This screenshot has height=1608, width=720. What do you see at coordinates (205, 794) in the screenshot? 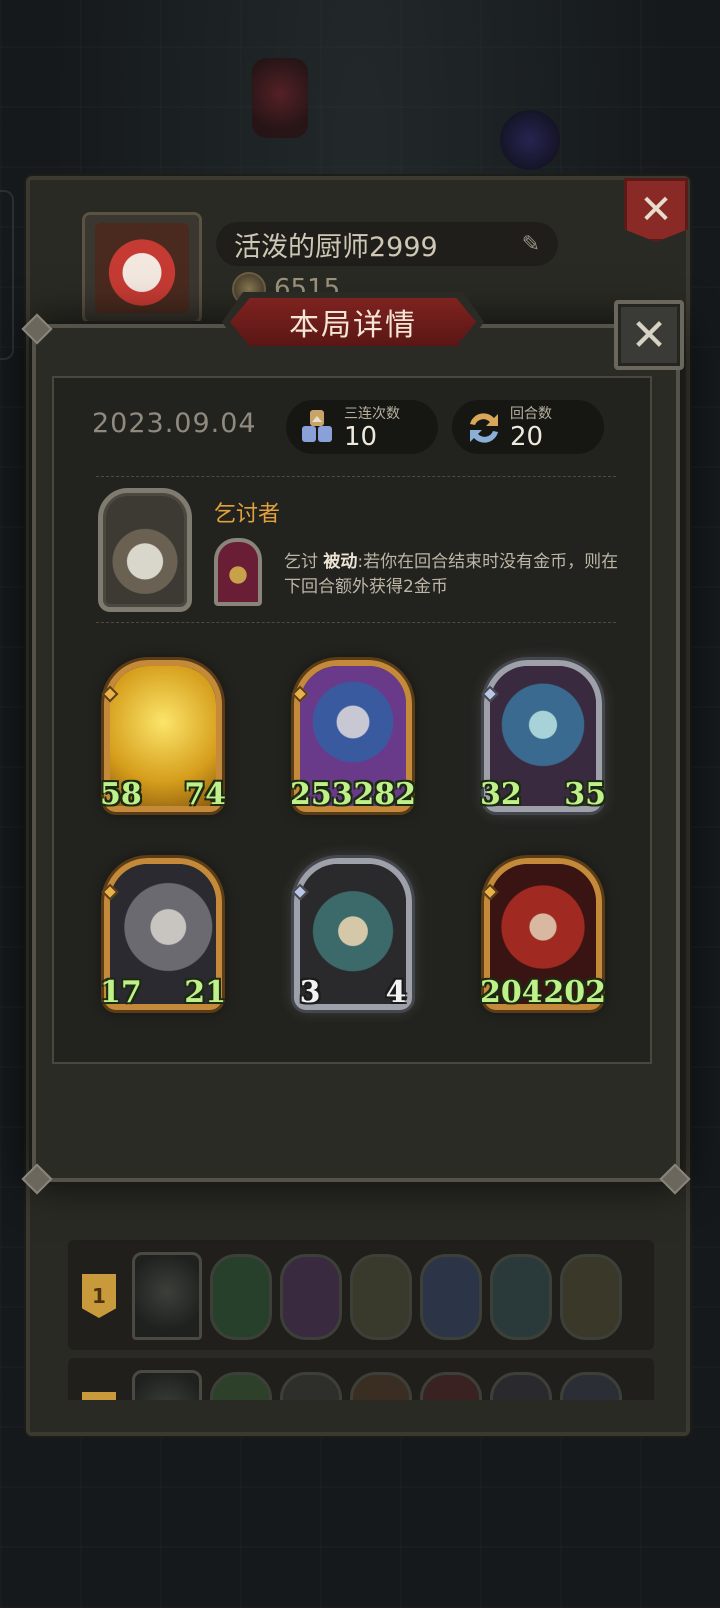
I see `health-value: 74` at bounding box center [205, 794].